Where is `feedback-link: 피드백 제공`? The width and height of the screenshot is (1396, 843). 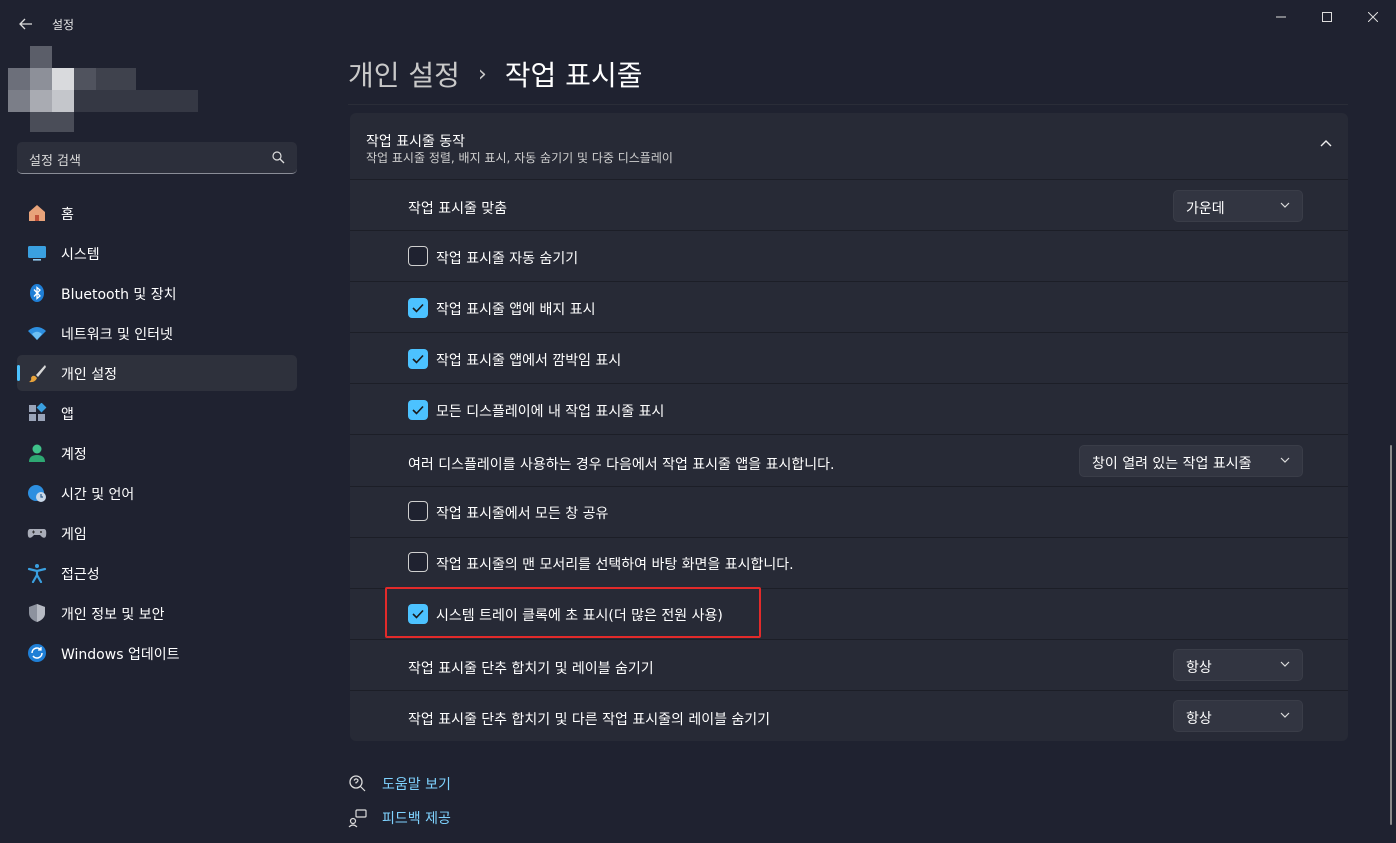
feedback-link: 피드백 제공 is located at coordinates (399, 818).